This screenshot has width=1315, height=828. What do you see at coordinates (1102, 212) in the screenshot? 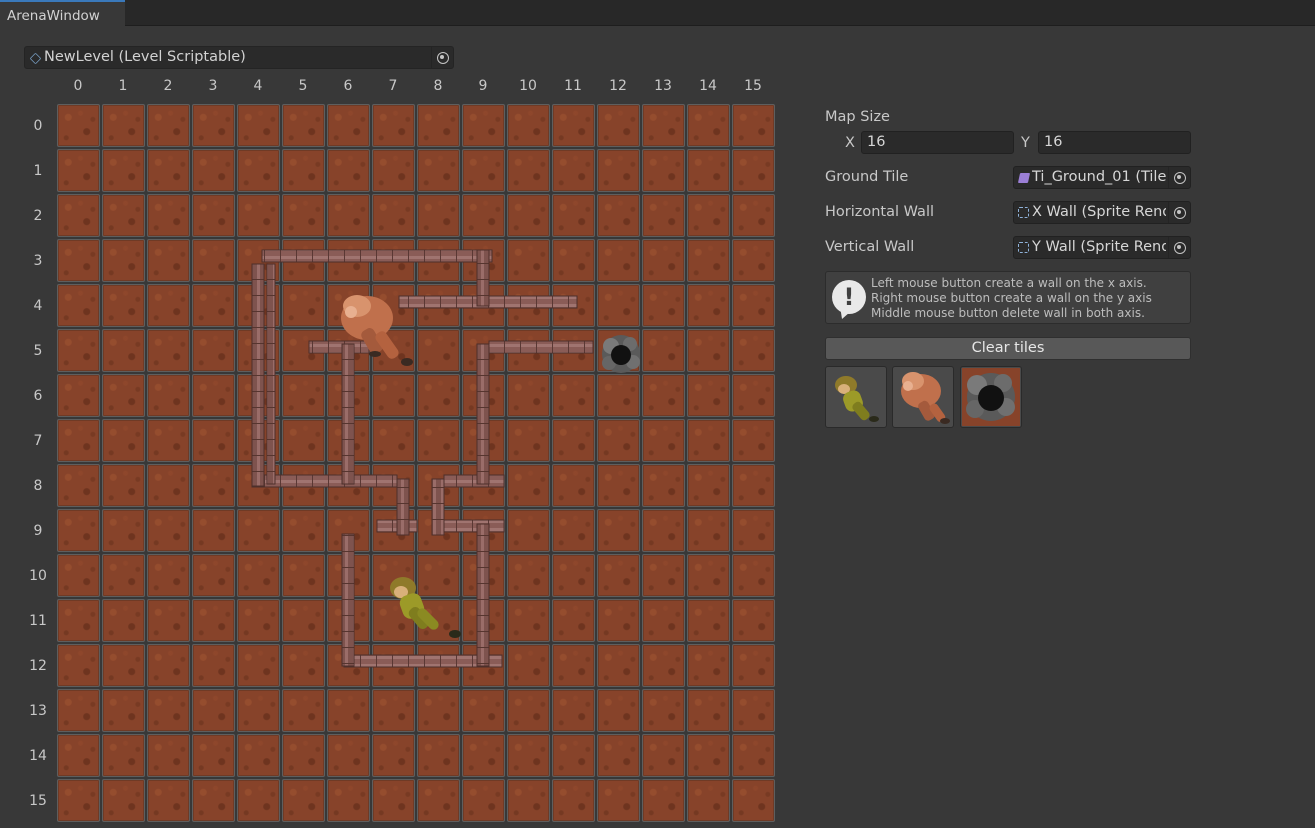
I see `horizontal-wall-field: X Wall (Sprite Renderer)` at bounding box center [1102, 212].